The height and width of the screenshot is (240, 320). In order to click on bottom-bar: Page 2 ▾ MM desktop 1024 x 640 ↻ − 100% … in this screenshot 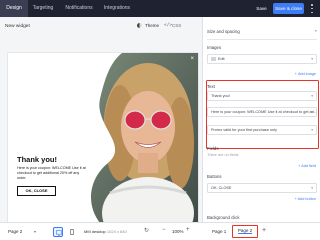, I will do `click(160, 231)`.